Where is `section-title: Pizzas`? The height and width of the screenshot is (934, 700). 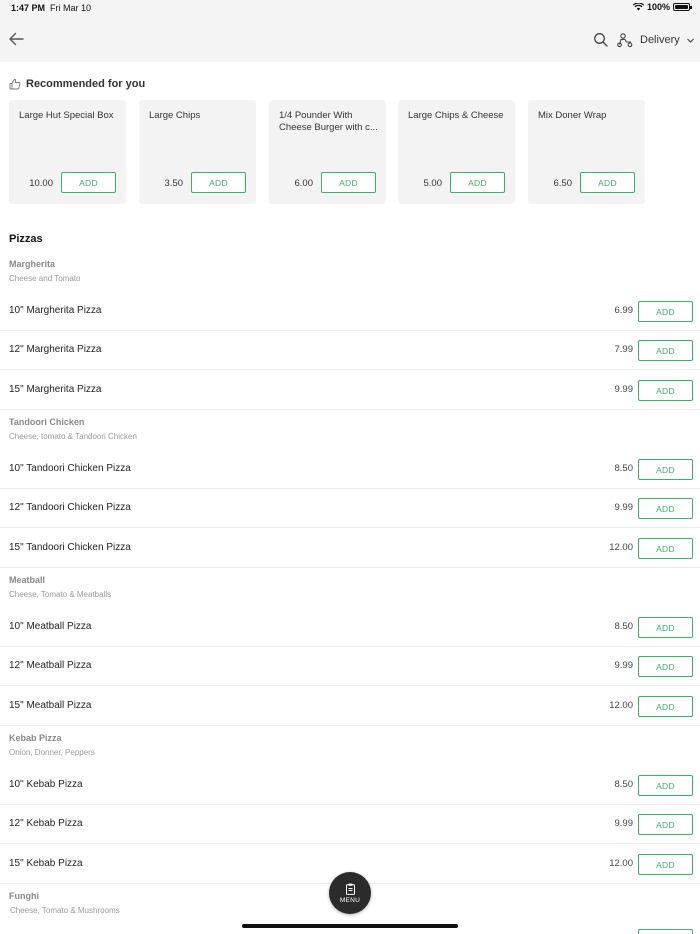 section-title: Pizzas is located at coordinates (26, 239).